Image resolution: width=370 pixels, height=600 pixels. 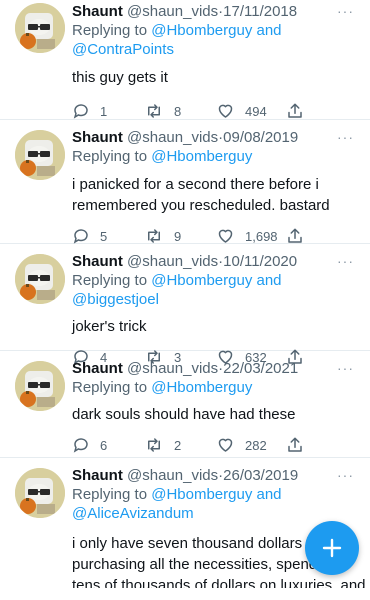 What do you see at coordinates (104, 111) in the screenshot?
I see `reply-count: 1` at bounding box center [104, 111].